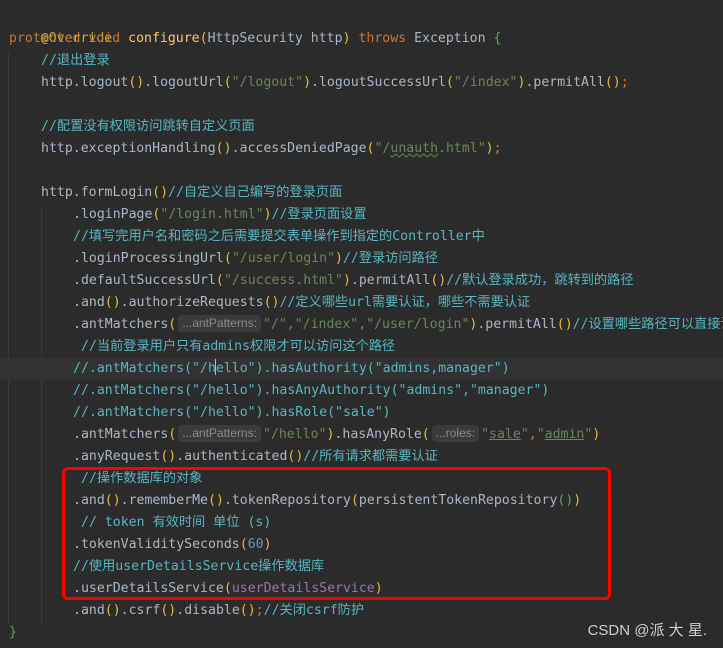 The height and width of the screenshot is (648, 723). What do you see at coordinates (458, 500) in the screenshot?
I see `code-token: persistentTokenRepository` at bounding box center [458, 500].